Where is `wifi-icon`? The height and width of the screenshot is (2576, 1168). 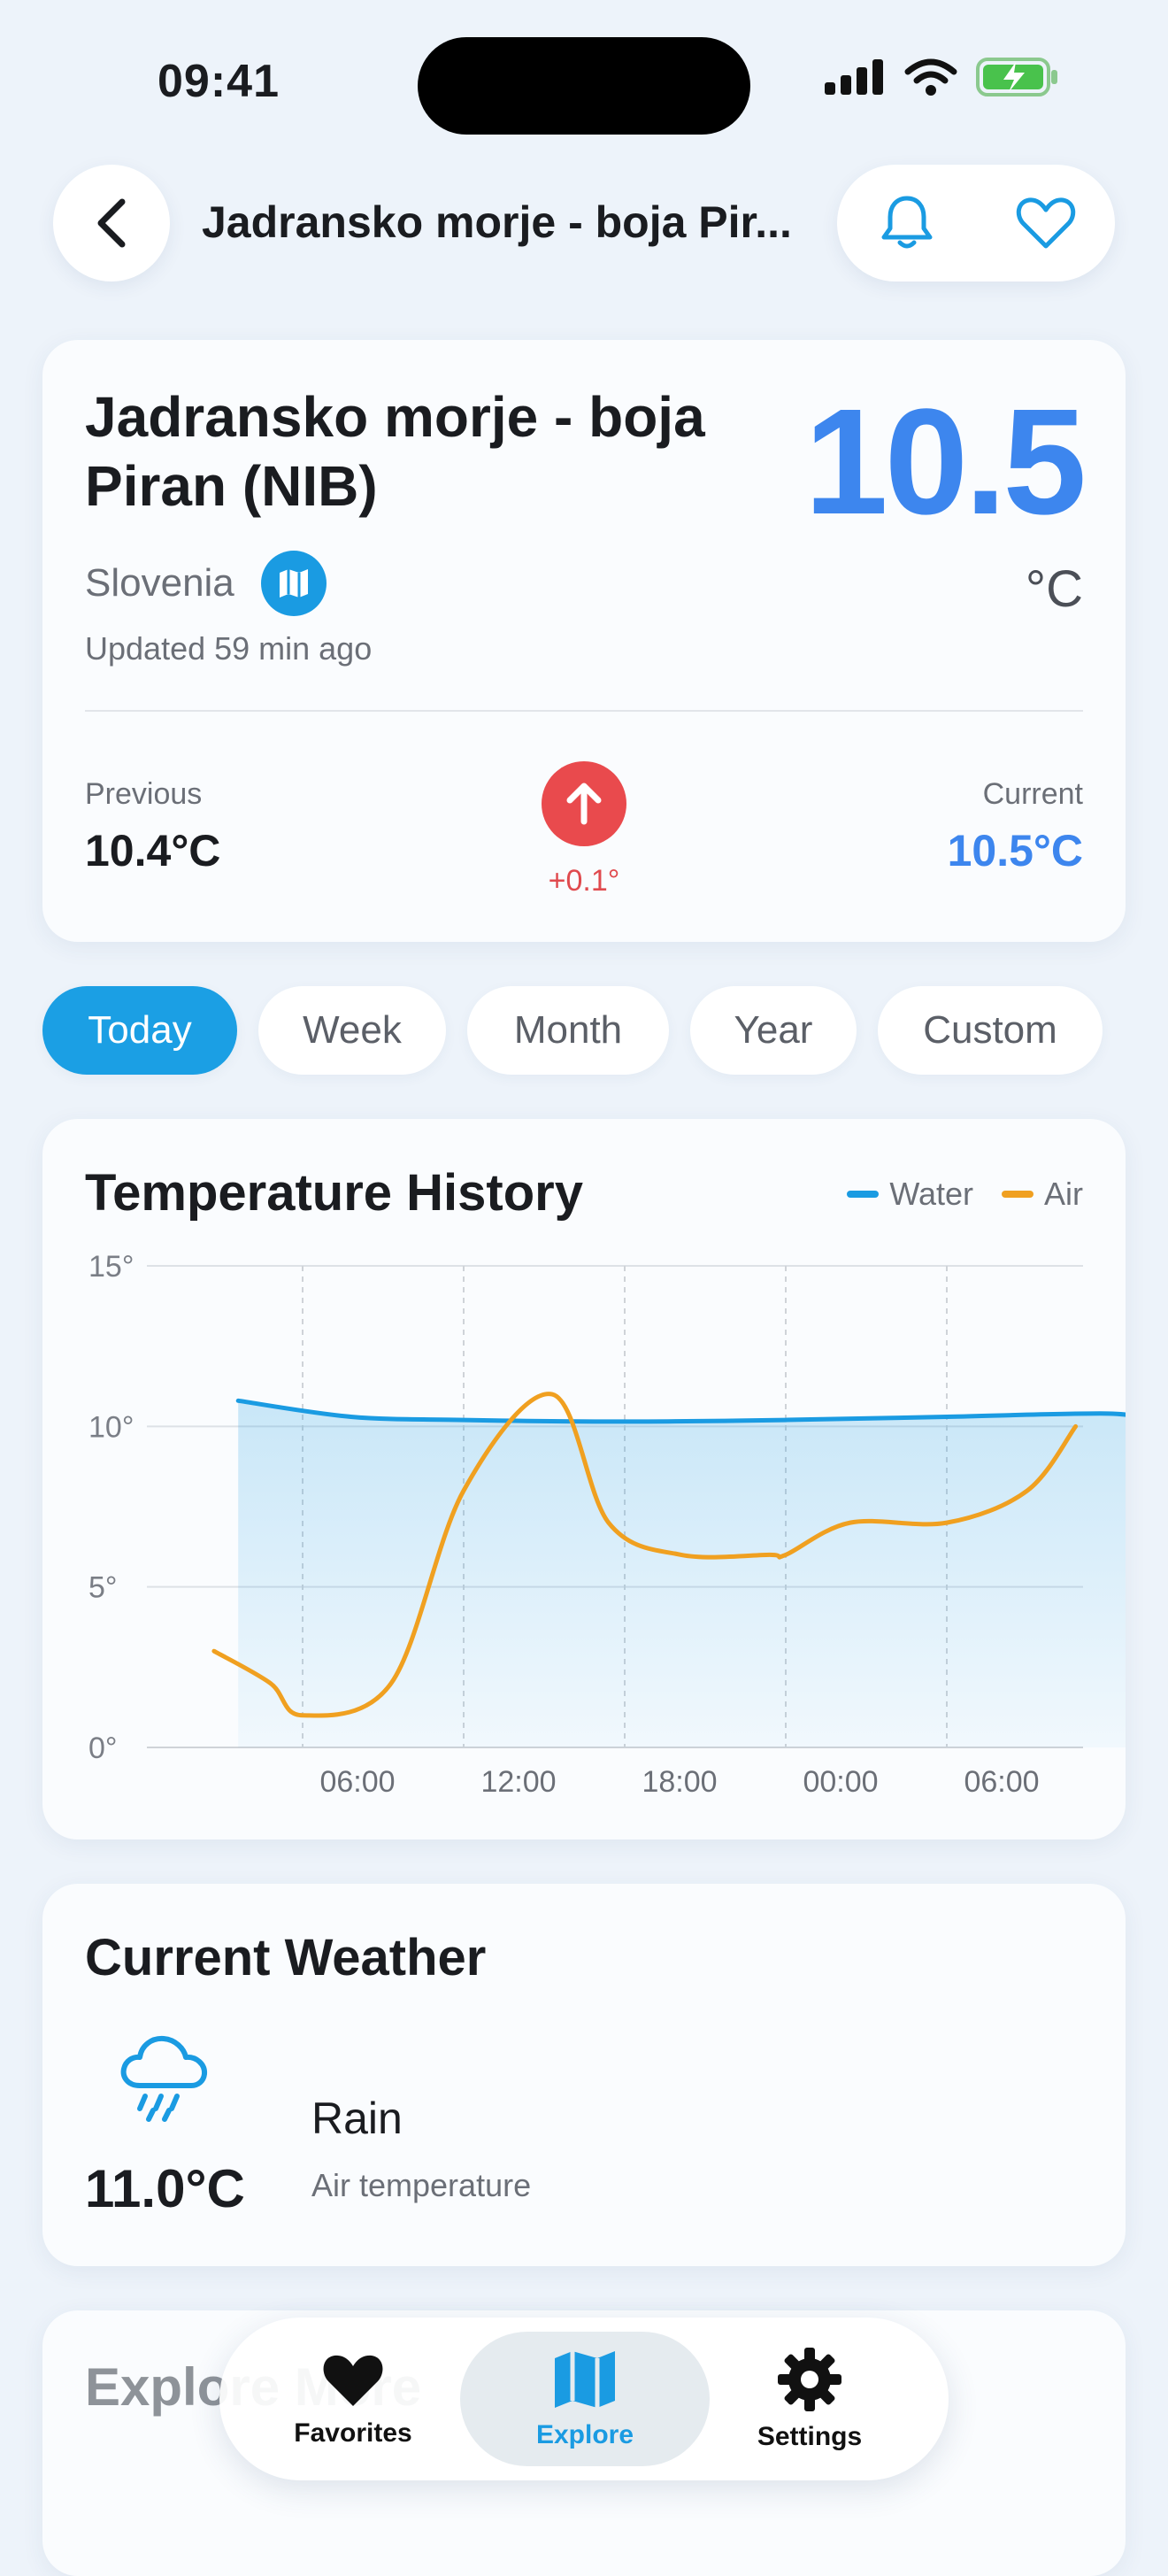
wifi-icon is located at coordinates (930, 77).